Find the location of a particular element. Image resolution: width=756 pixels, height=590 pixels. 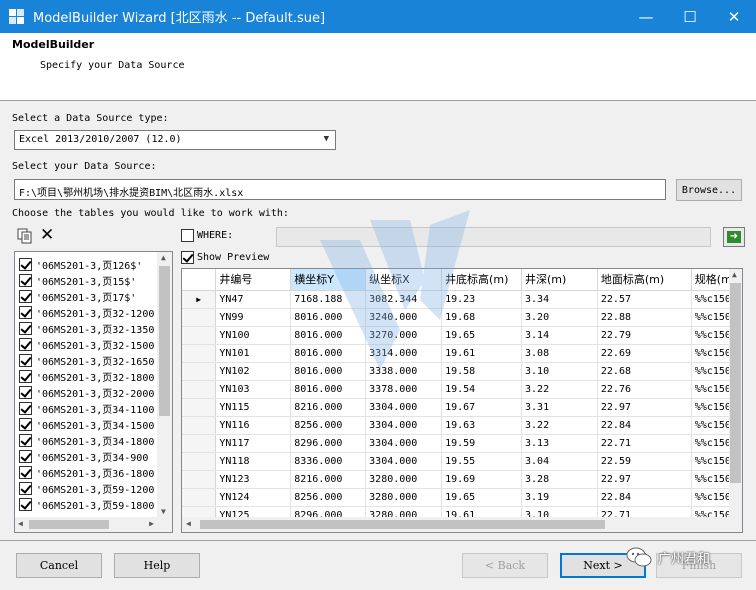

table-cell: YN117 is located at coordinates (253, 443).